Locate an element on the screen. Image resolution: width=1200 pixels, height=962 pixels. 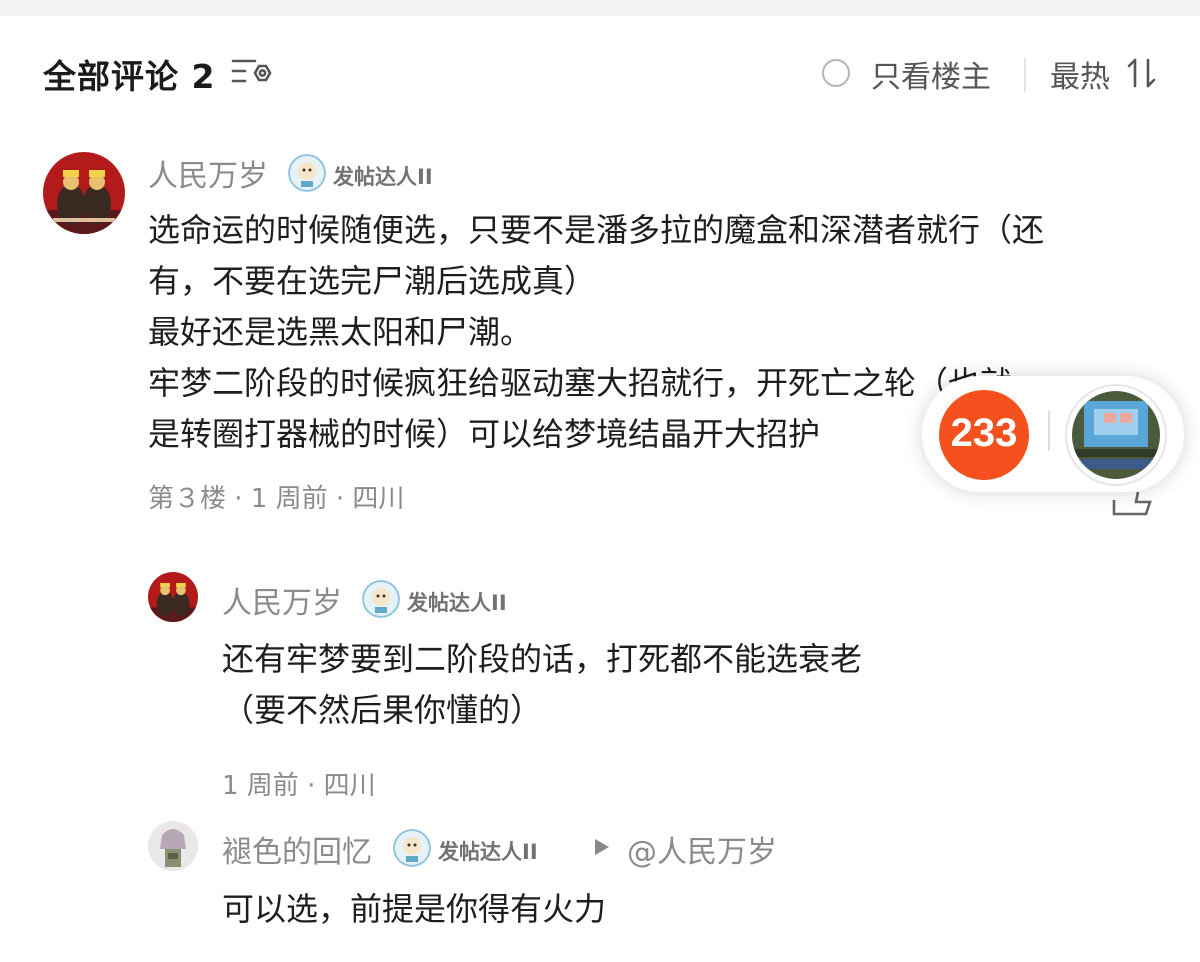
floating-divider is located at coordinates (1049, 431).